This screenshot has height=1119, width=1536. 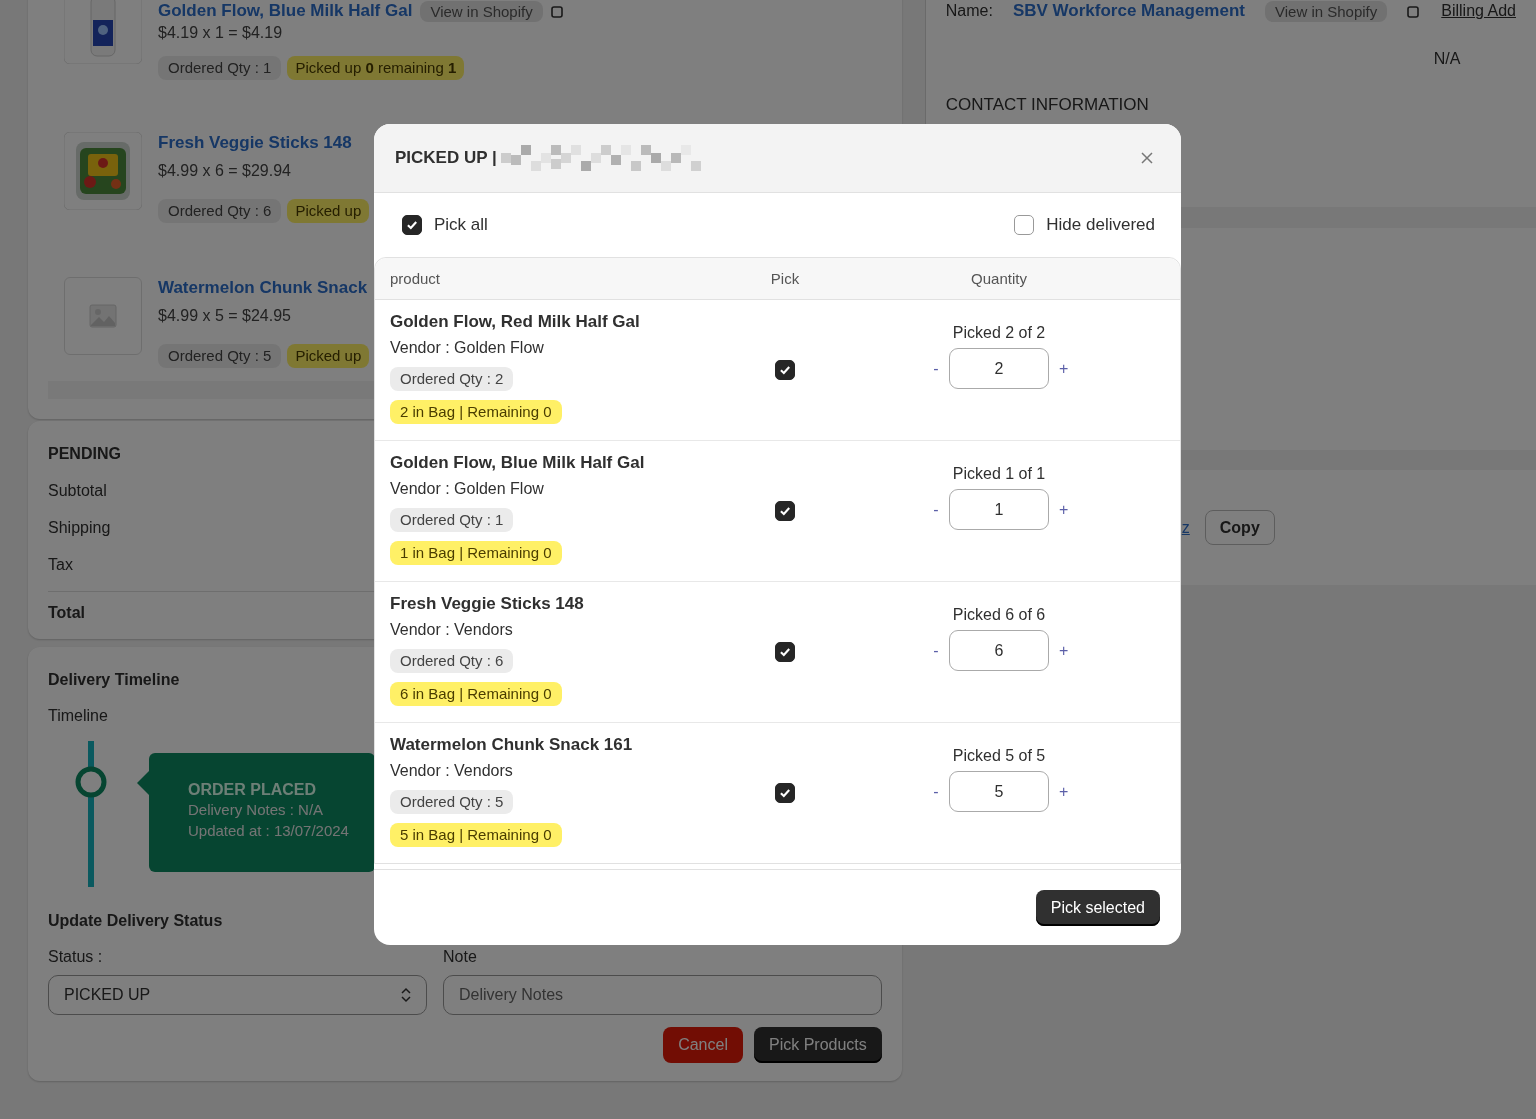 I want to click on close-icon, so click(x=1147, y=158).